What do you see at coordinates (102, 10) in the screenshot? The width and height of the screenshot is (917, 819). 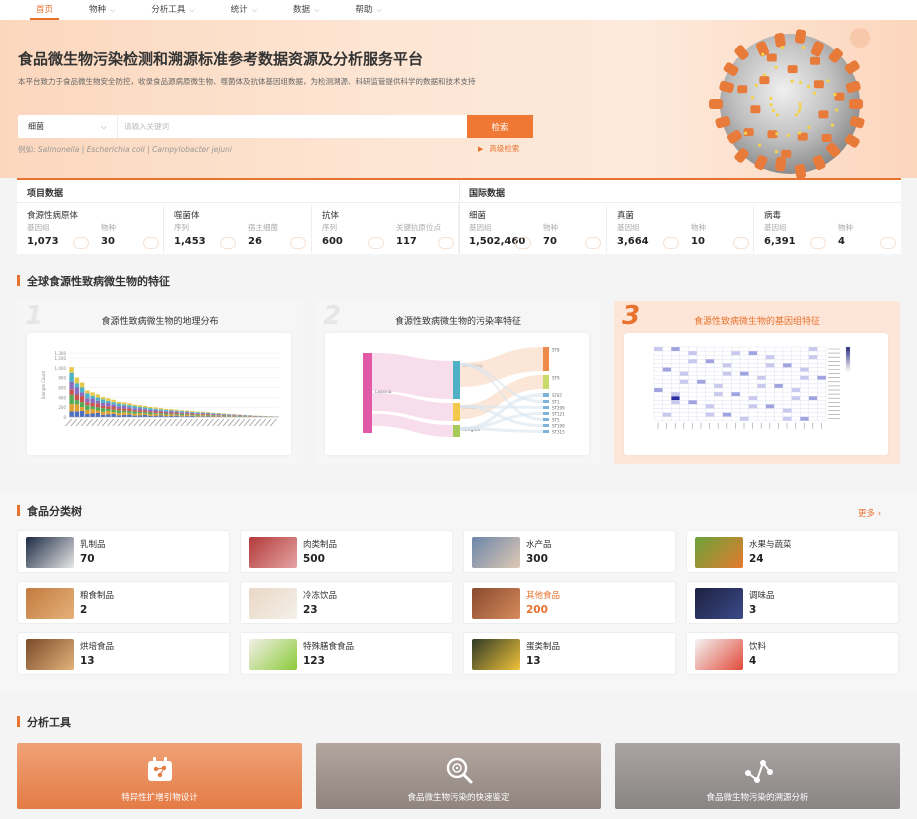 I see `nav-item-species: 物种 ⌵` at bounding box center [102, 10].